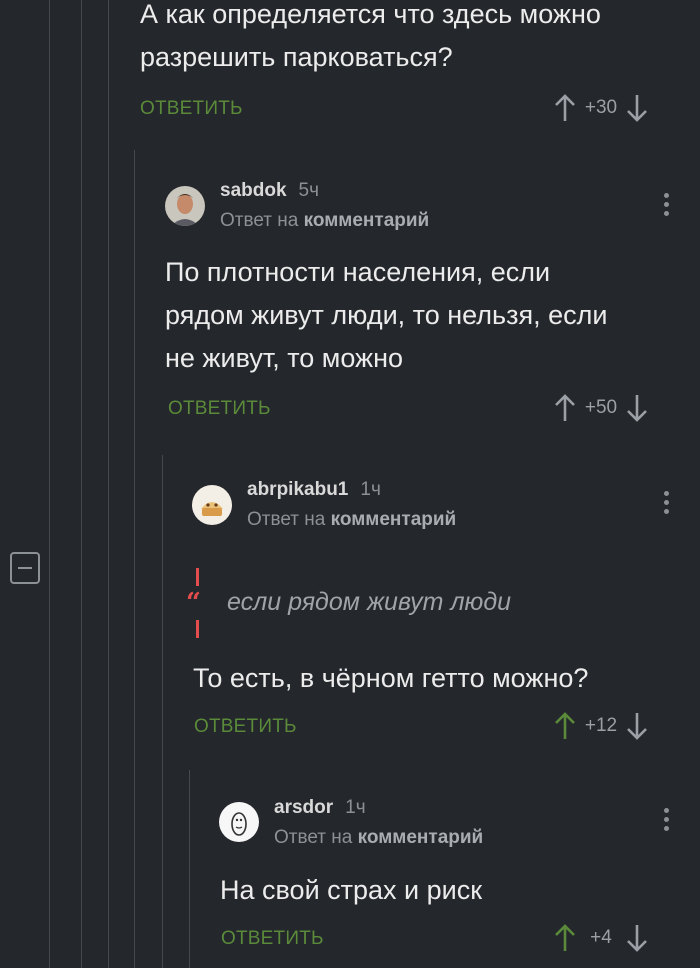 The height and width of the screenshot is (968, 700). I want to click on author-name: arsdor, so click(303, 808).